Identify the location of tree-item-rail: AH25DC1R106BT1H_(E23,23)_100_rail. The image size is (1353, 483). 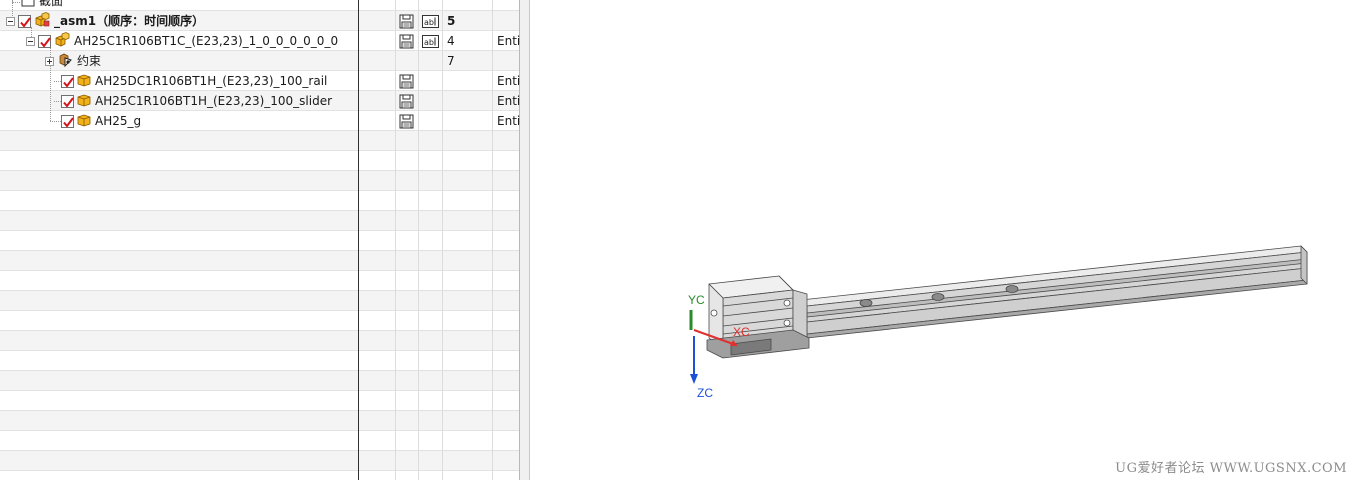
(194, 81).